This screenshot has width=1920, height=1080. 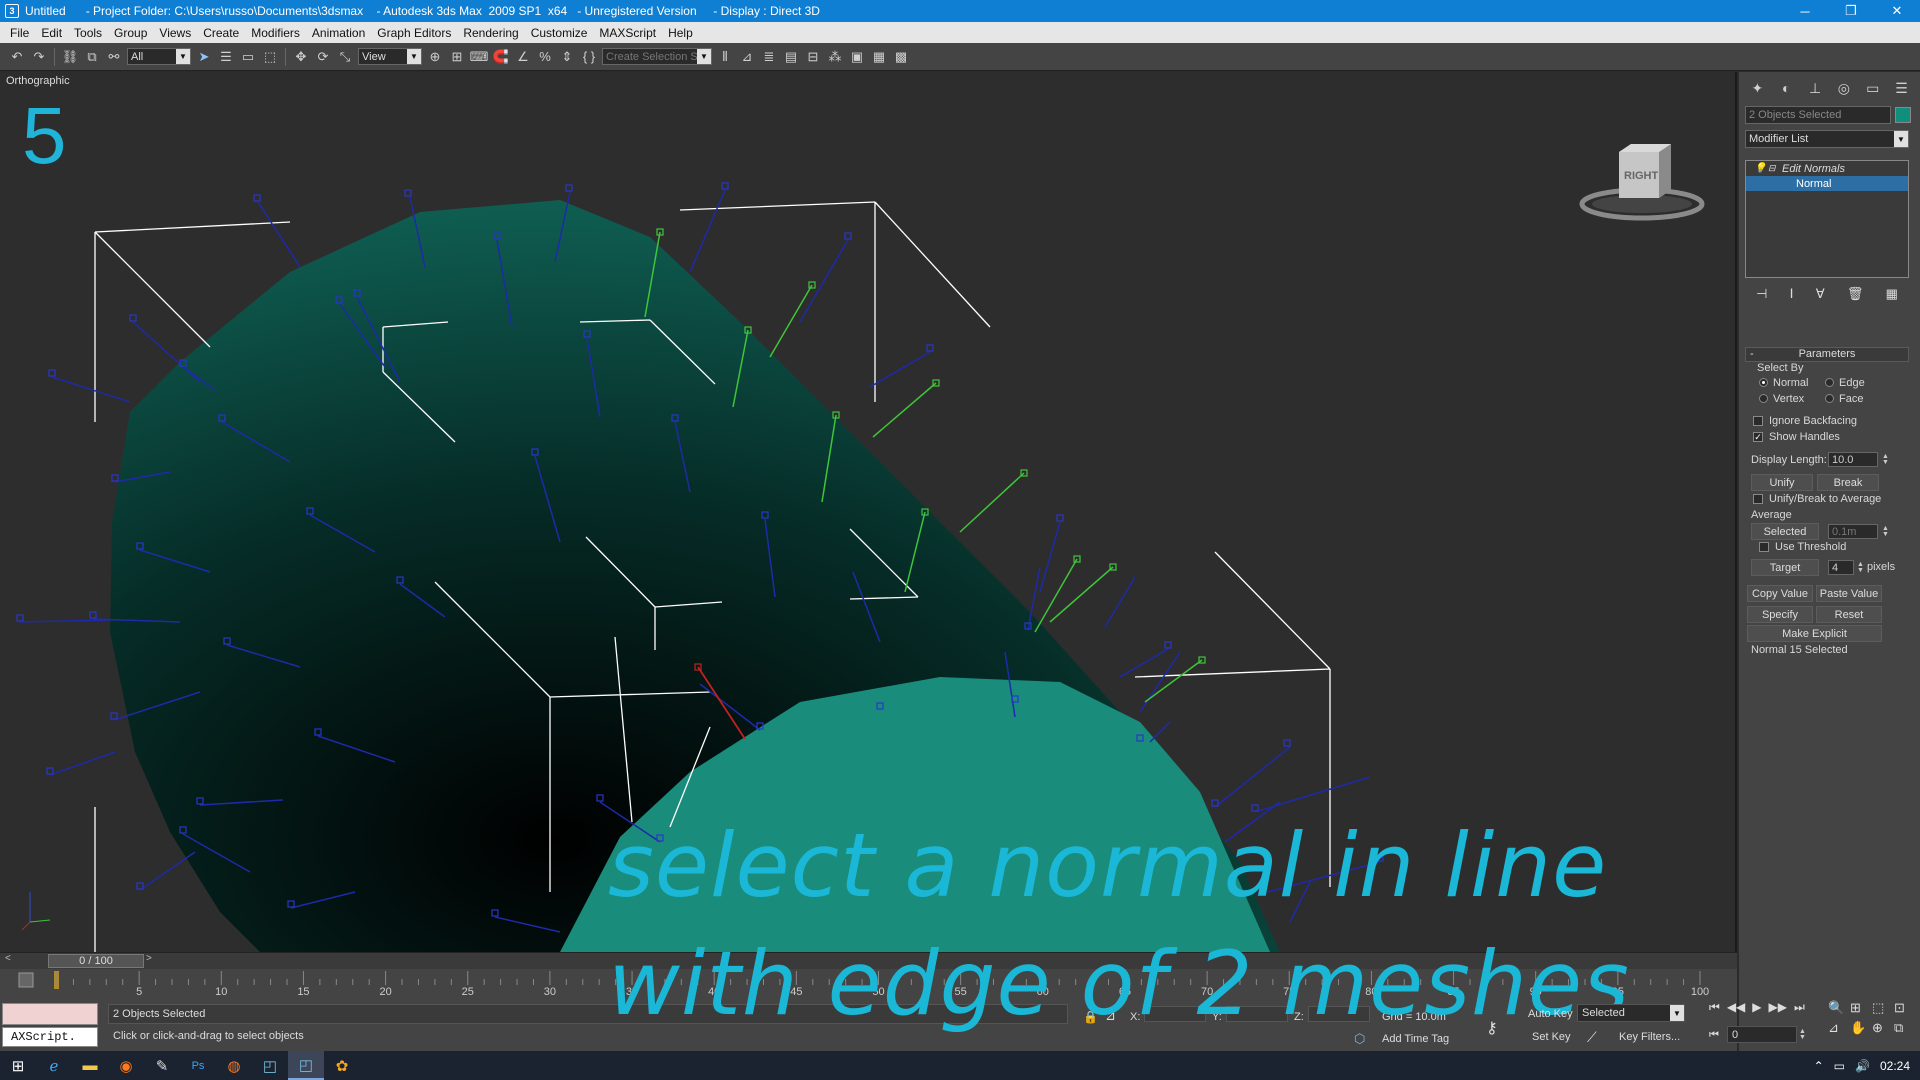 I want to click on display-tab-icon: ▭, so click(x=1873, y=88).